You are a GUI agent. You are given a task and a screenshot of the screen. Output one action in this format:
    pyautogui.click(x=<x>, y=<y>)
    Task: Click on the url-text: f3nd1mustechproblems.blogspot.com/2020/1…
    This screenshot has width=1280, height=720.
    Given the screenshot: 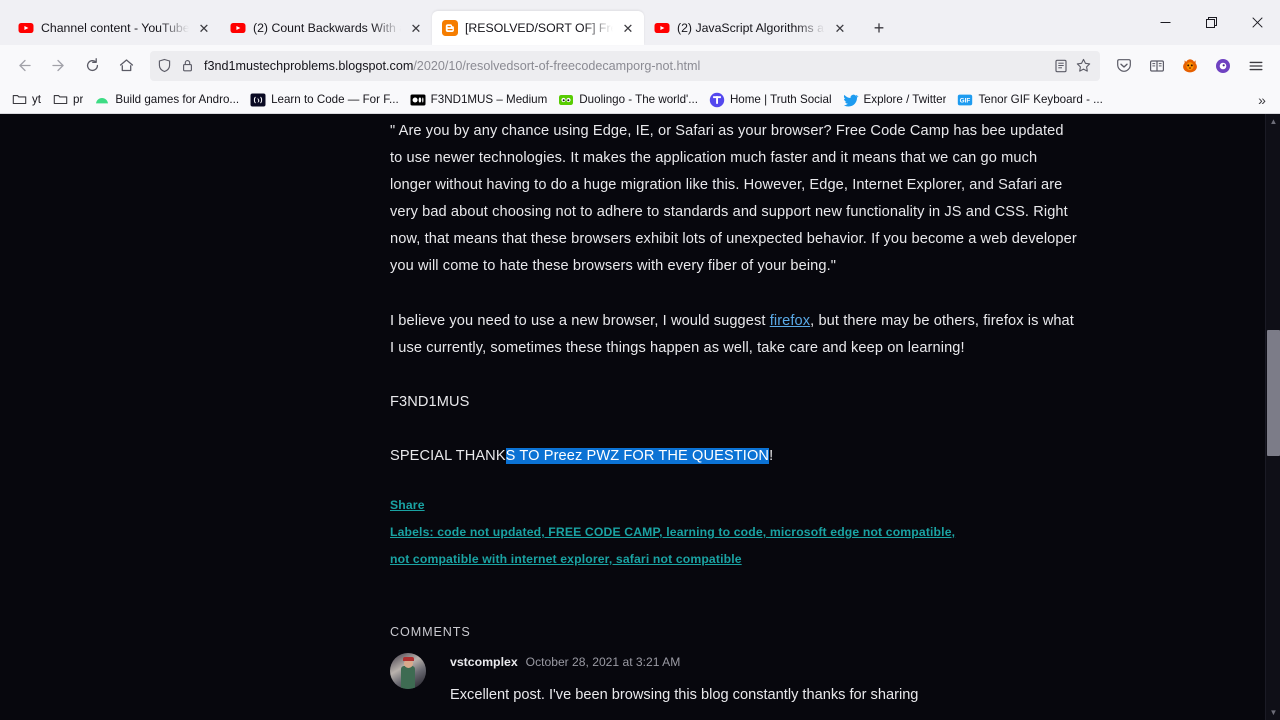 What is the action you would take?
    pyautogui.click(x=624, y=66)
    